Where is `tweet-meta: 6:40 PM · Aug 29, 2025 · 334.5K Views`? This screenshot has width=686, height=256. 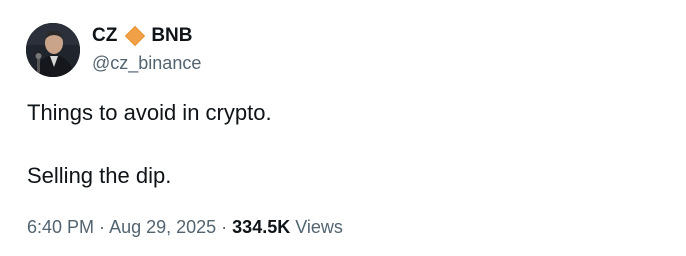 tweet-meta: 6:40 PM · Aug 29, 2025 · 334.5K Views is located at coordinates (185, 227).